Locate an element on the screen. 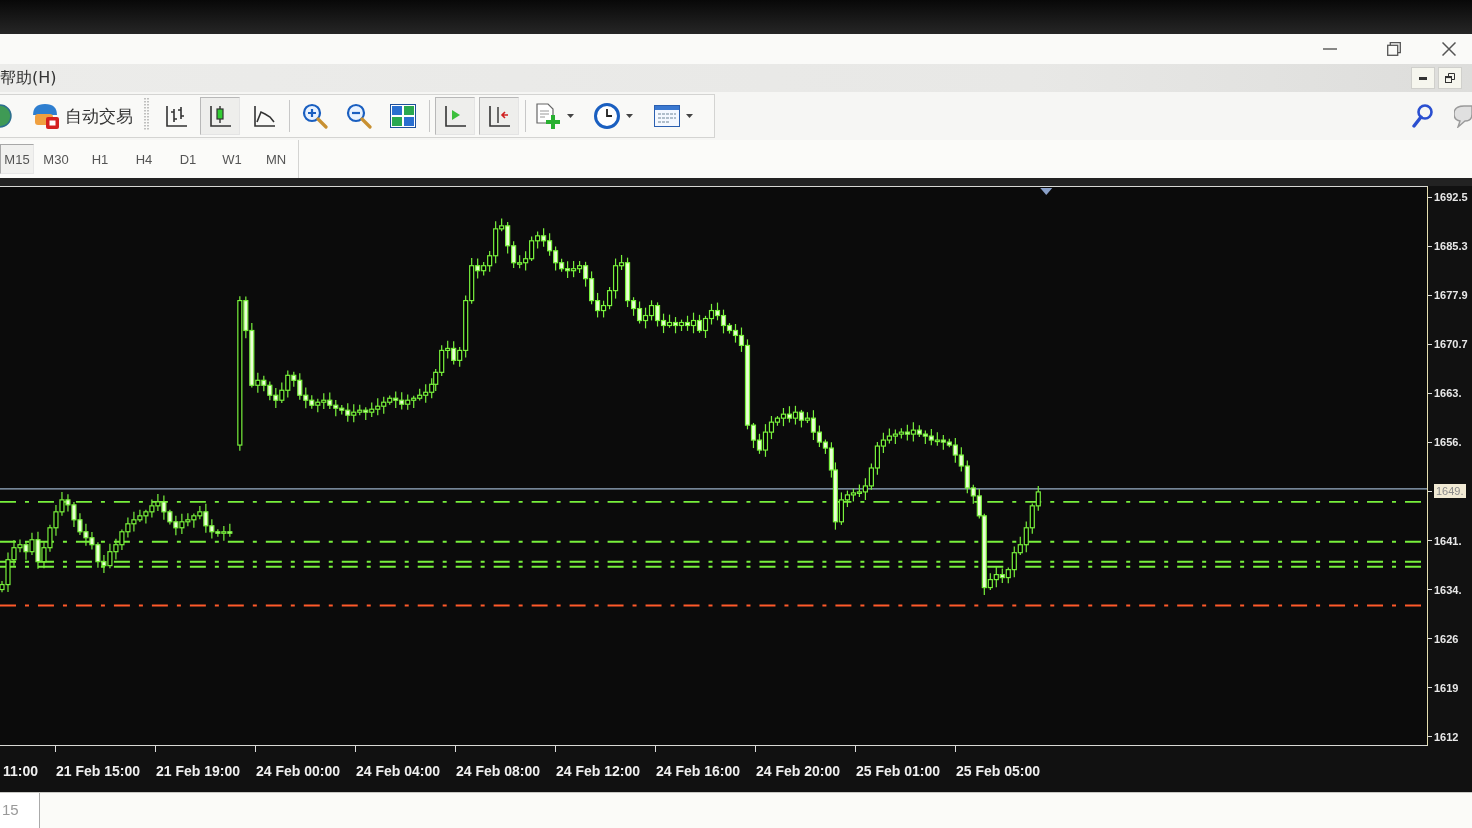 This screenshot has width=1472, height=828. restore-button is located at coordinates (1450, 78).